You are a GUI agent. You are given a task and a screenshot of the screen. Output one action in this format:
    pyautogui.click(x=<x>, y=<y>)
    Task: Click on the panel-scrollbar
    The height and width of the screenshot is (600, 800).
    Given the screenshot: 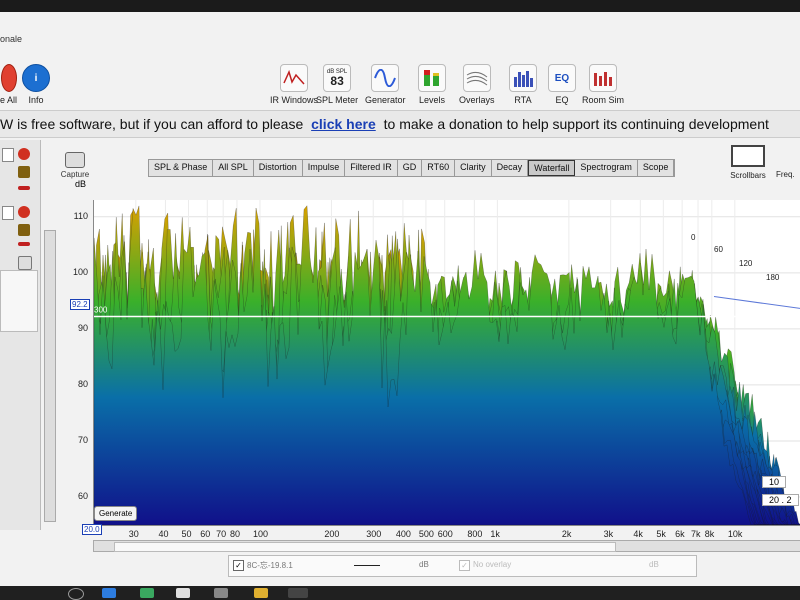 What is the action you would take?
    pyautogui.click(x=50, y=376)
    